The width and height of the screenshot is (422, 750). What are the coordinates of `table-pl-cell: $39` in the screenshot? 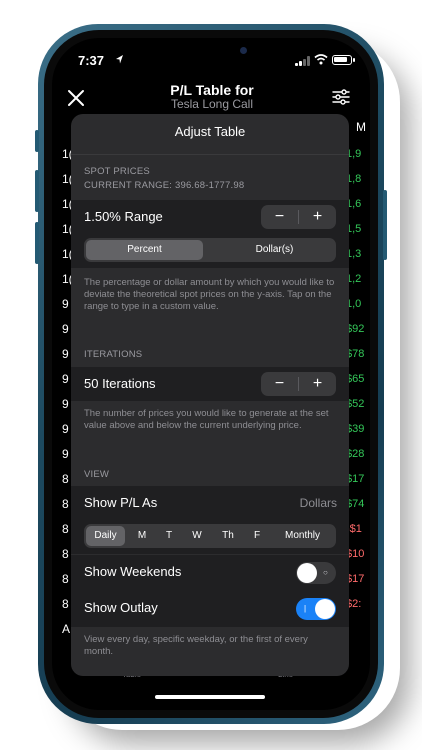 It's located at (355, 429).